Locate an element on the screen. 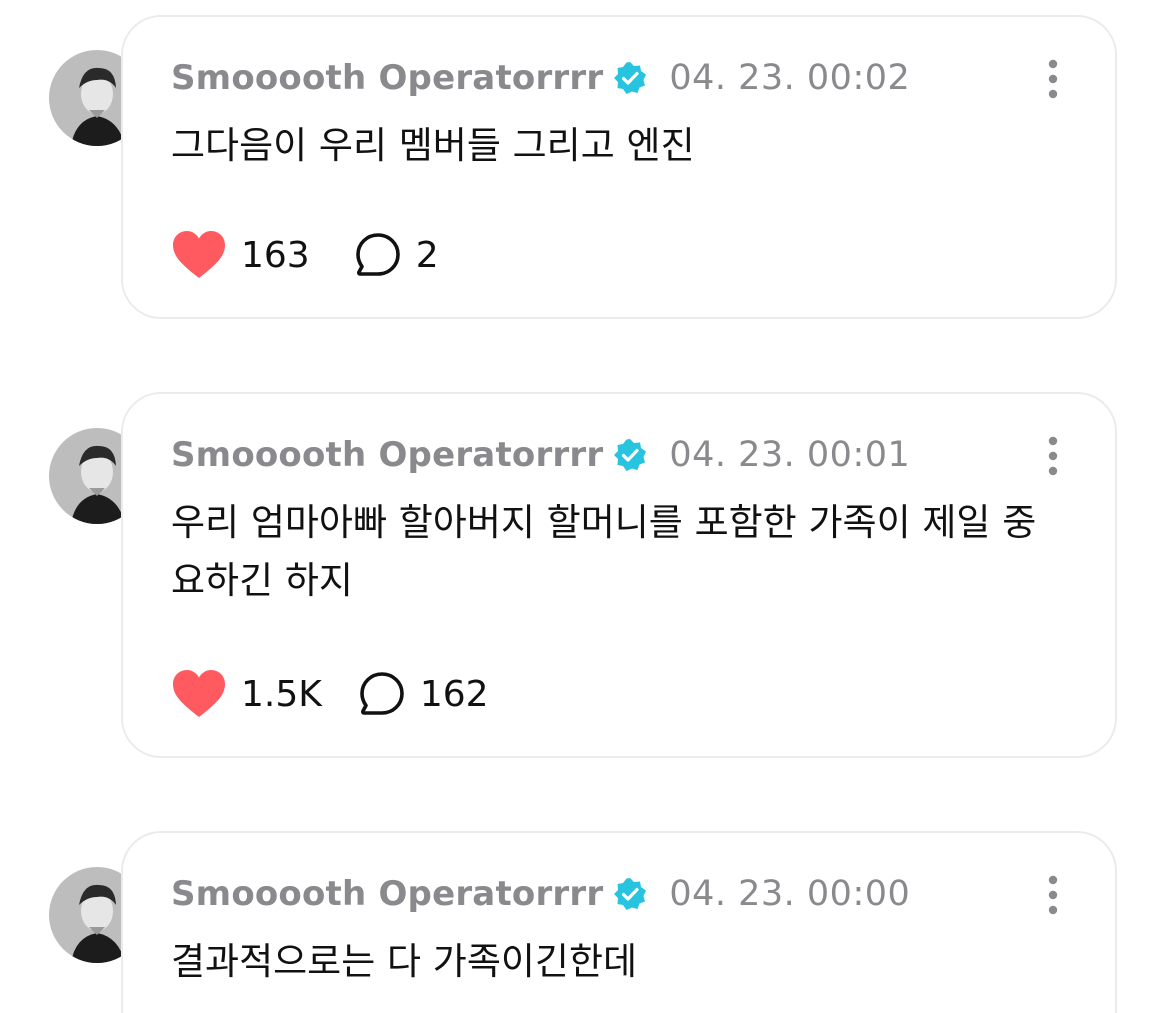  post-actions: 1.5K 162 is located at coordinates (330, 694).